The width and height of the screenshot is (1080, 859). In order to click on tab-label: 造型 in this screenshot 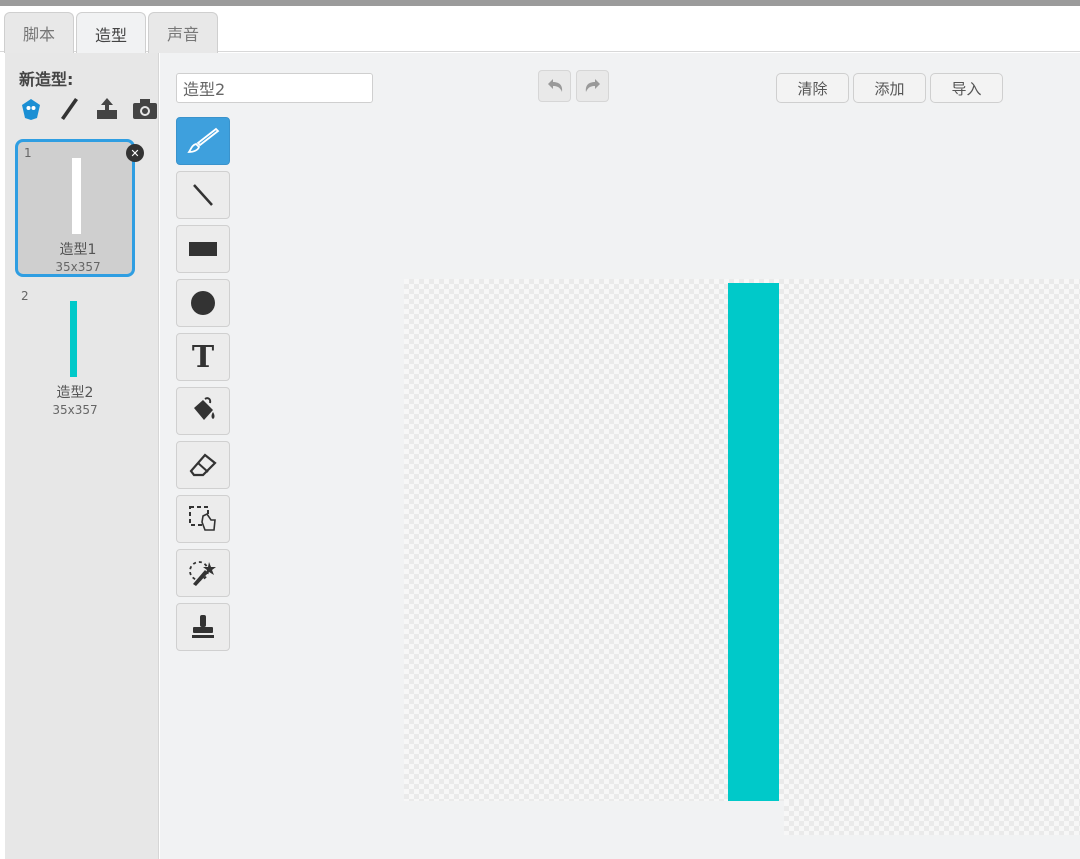, I will do `click(110, 35)`.